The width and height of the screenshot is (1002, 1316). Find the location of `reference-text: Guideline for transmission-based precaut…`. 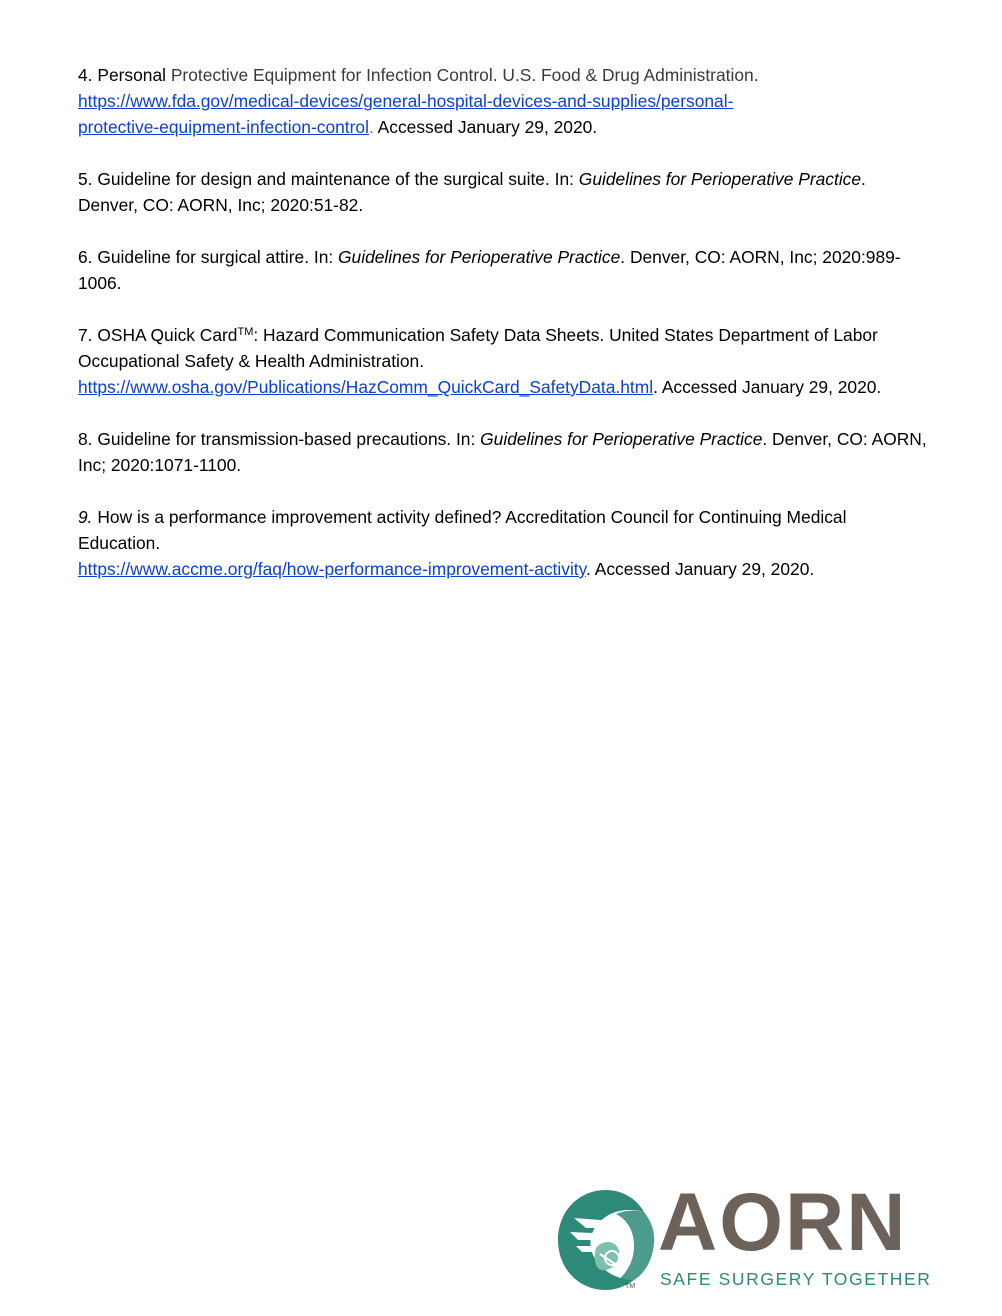

reference-text: Guideline for transmission-based precaut… is located at coordinates (286, 439).